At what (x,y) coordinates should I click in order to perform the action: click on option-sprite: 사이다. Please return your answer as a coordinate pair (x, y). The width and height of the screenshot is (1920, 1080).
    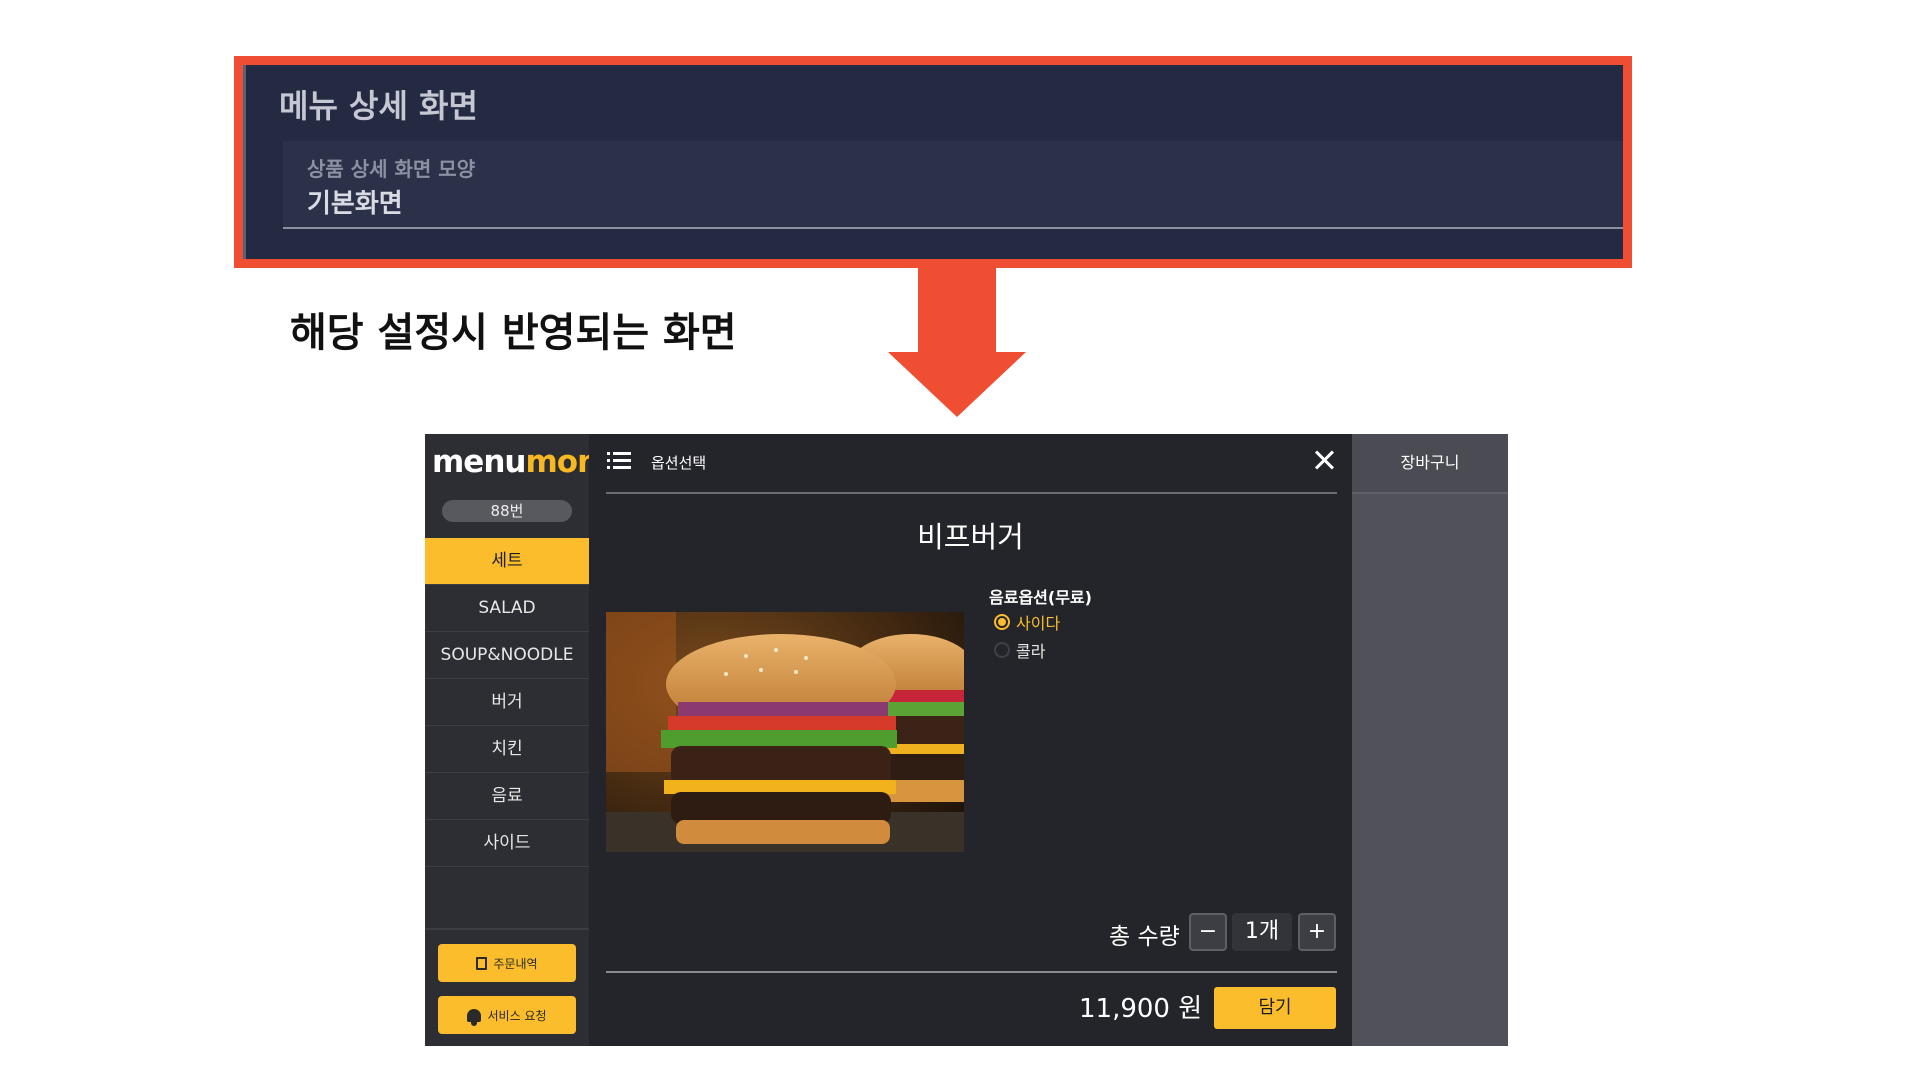
    Looking at the image, I should click on (1027, 622).